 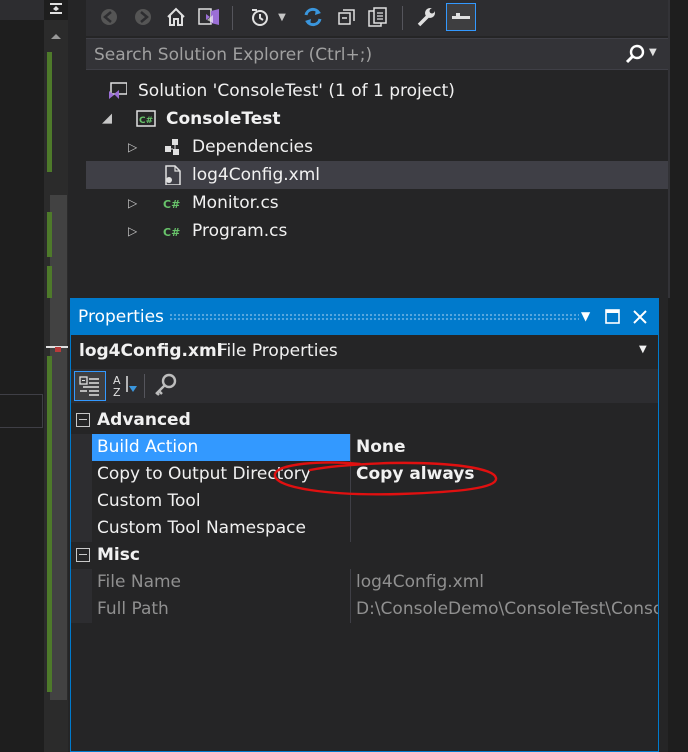 What do you see at coordinates (56, 36) in the screenshot?
I see `scroll-up-icon` at bounding box center [56, 36].